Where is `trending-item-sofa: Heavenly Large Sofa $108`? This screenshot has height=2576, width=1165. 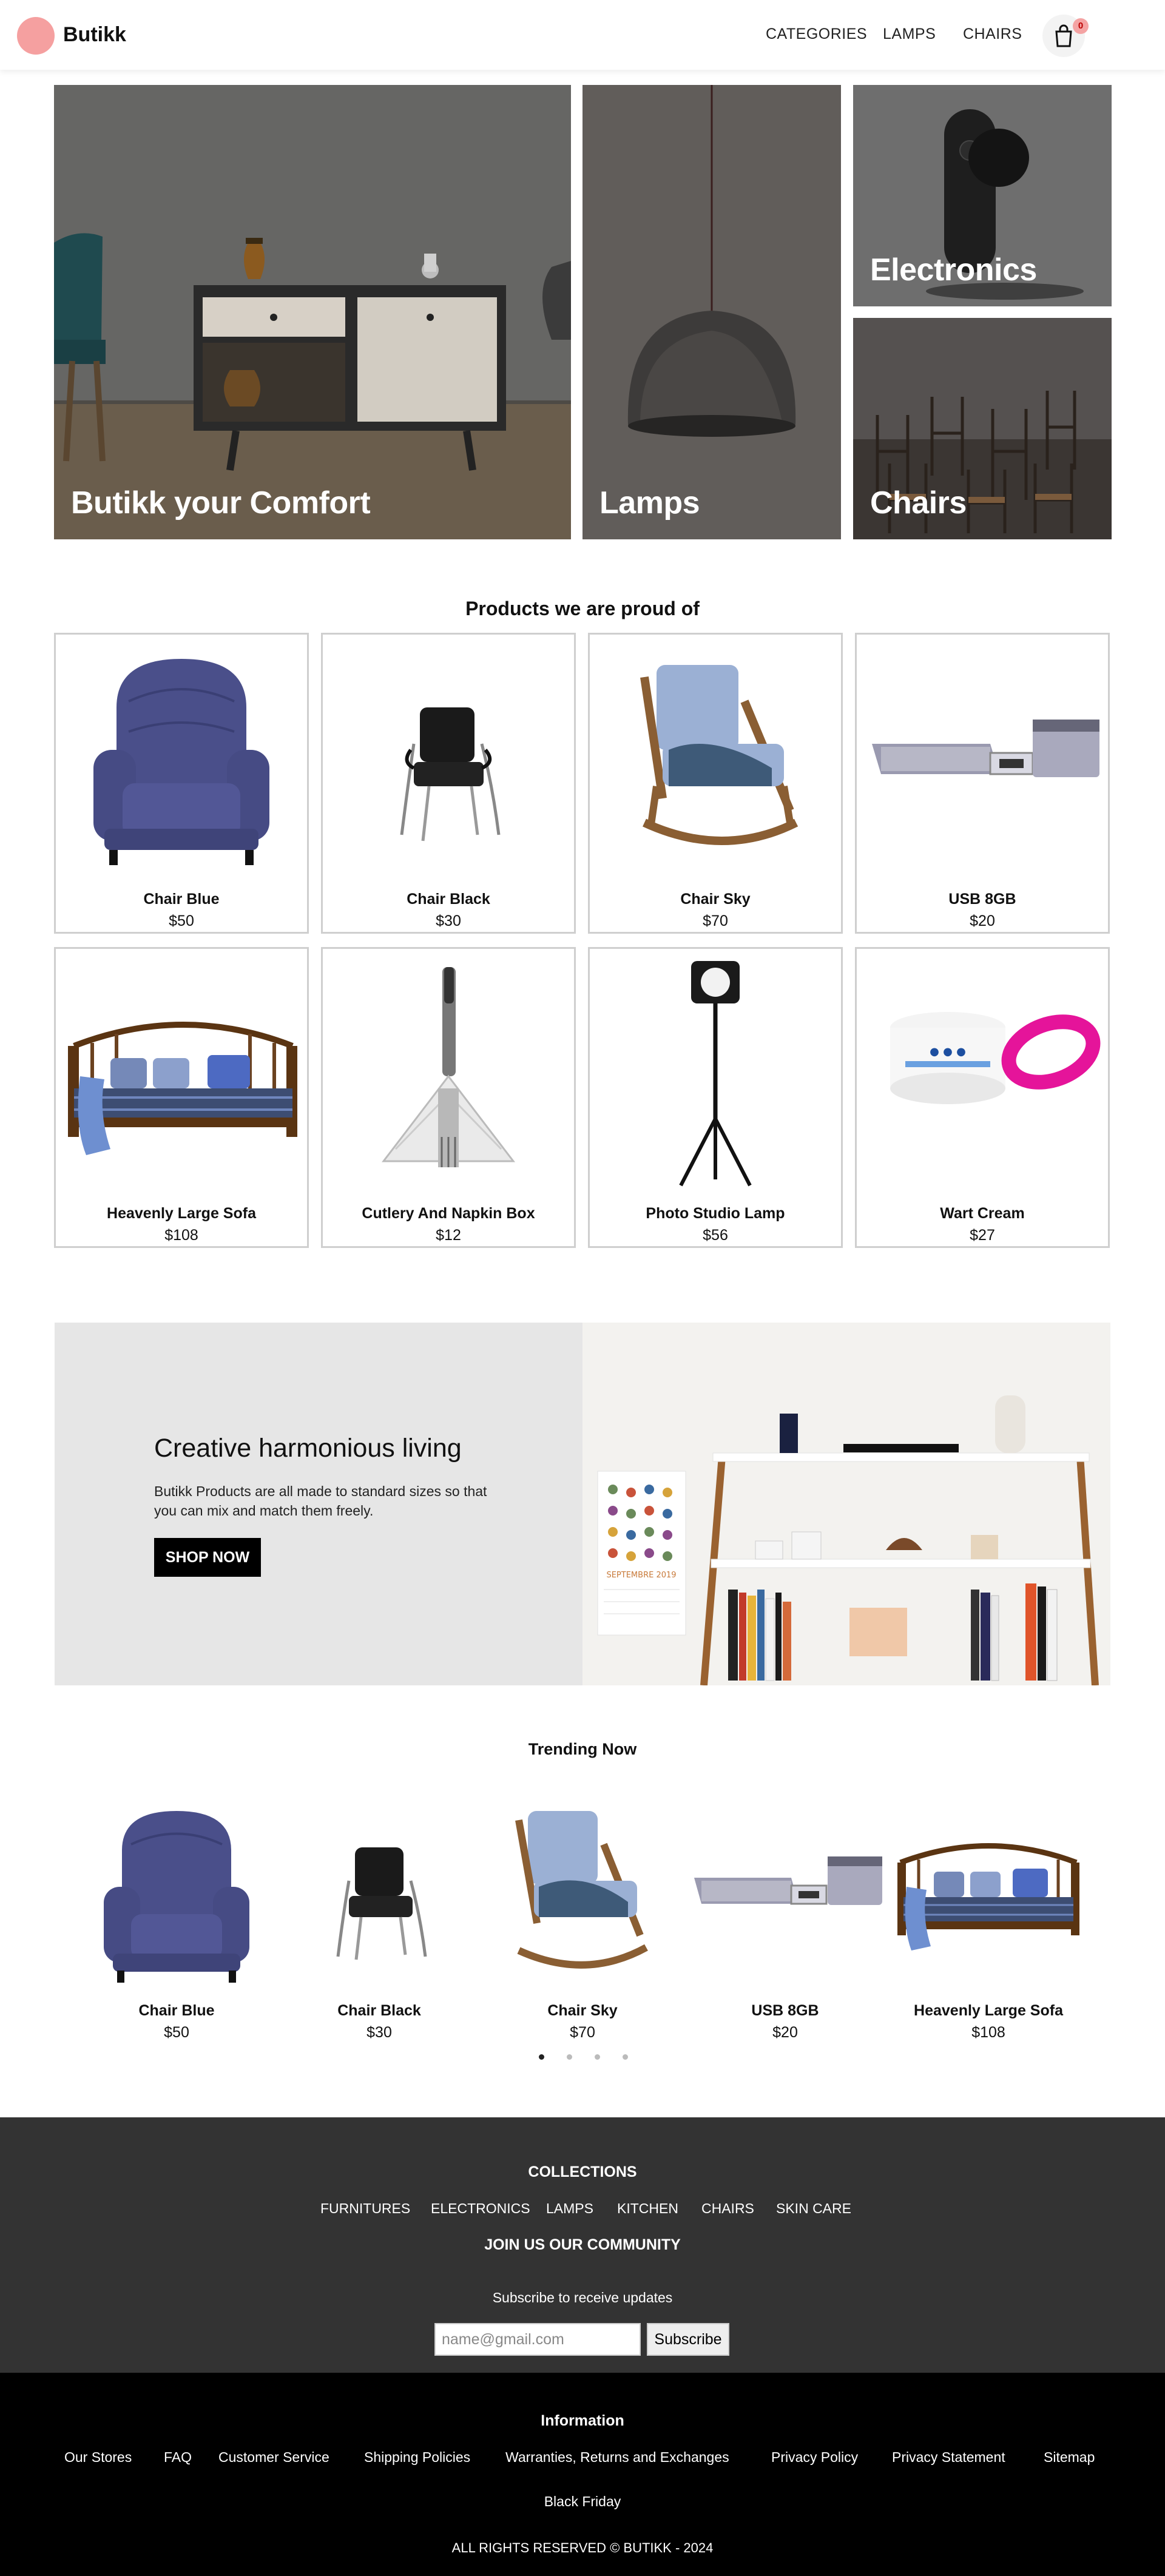
trending-item-sofa: Heavenly Large Sofa $108 is located at coordinates (988, 1924).